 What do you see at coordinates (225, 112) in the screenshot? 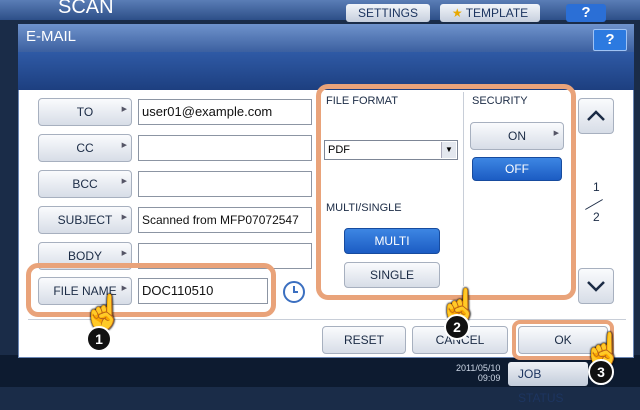
I see `to-field: user01@example.com` at bounding box center [225, 112].